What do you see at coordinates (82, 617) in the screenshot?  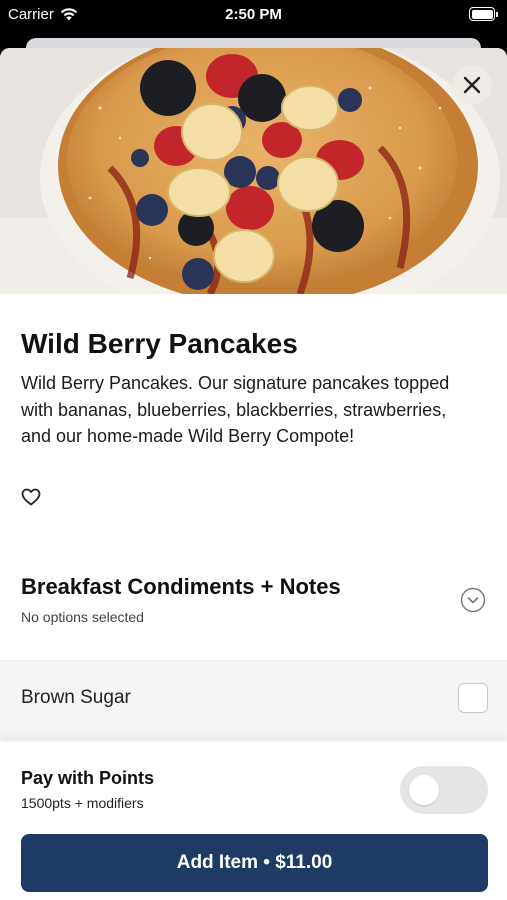 I see `modifier-section-subtitle: No options selected` at bounding box center [82, 617].